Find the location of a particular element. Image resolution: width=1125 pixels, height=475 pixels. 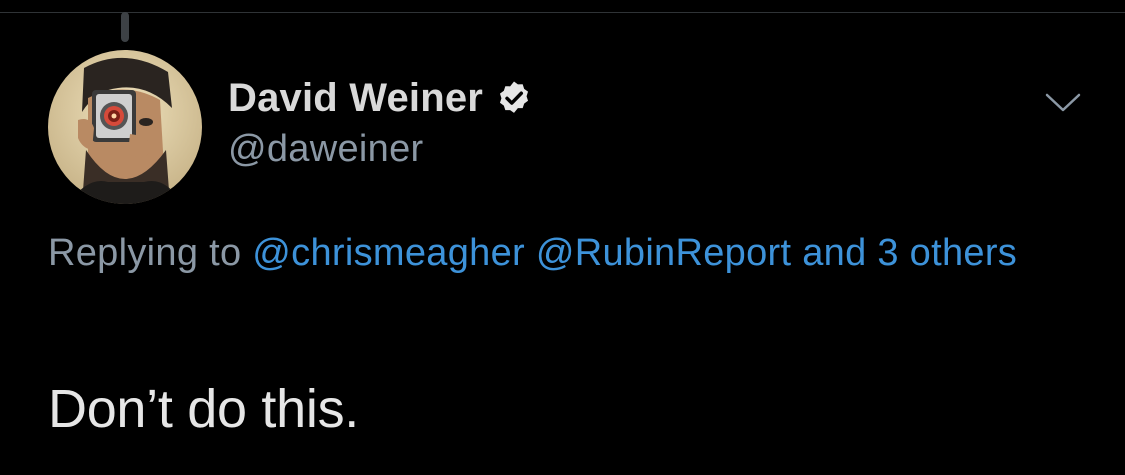

tweet-menu-button is located at coordinates (1063, 103).